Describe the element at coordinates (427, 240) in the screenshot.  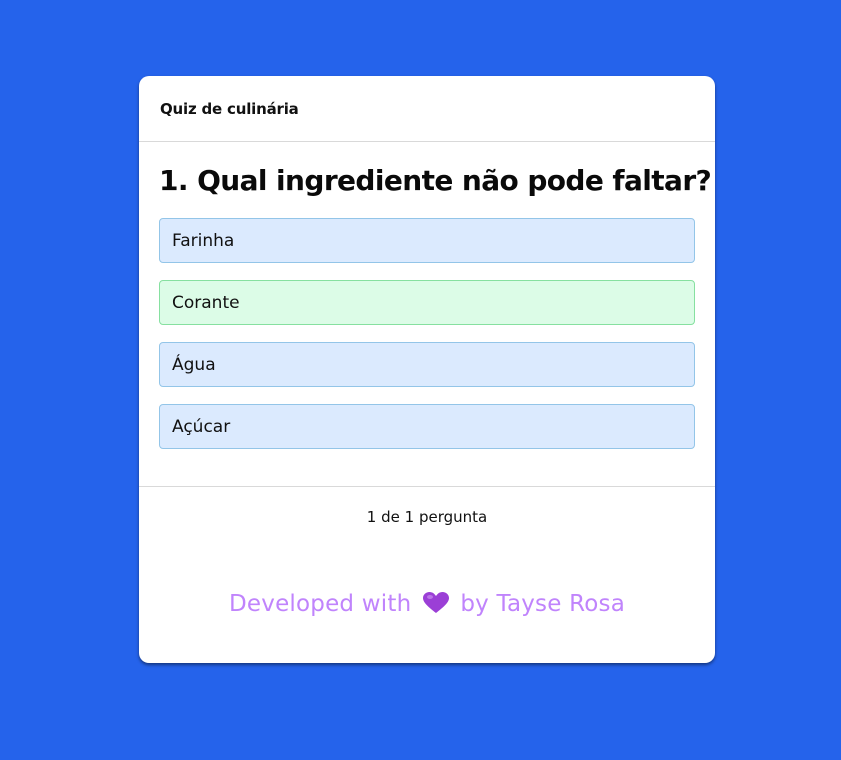
I see `answer-option: Farinha` at that location.